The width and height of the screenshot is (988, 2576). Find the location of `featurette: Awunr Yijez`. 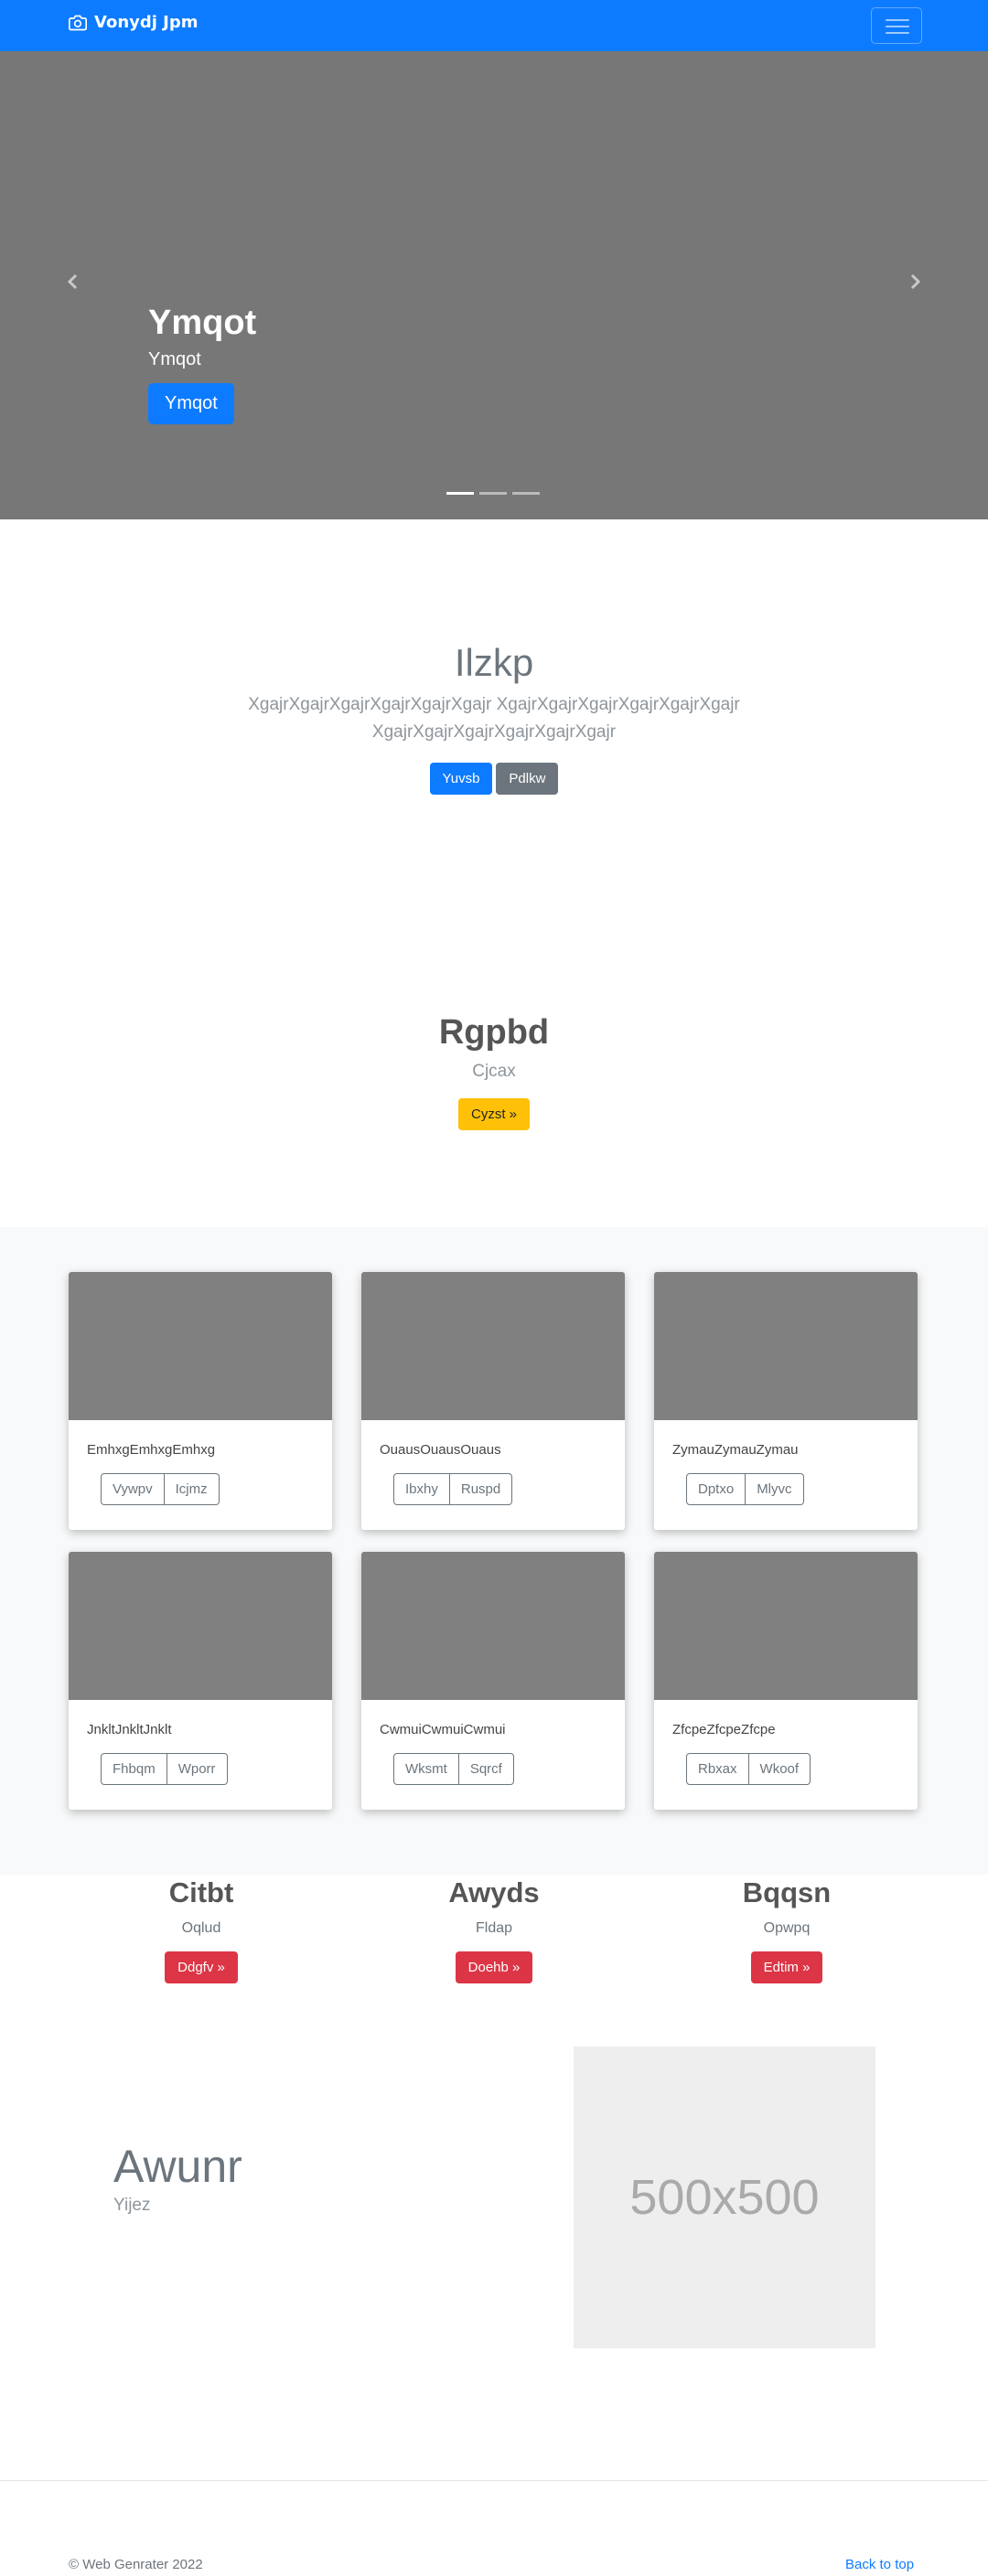

featurette: Awunr Yijez is located at coordinates (178, 2179).